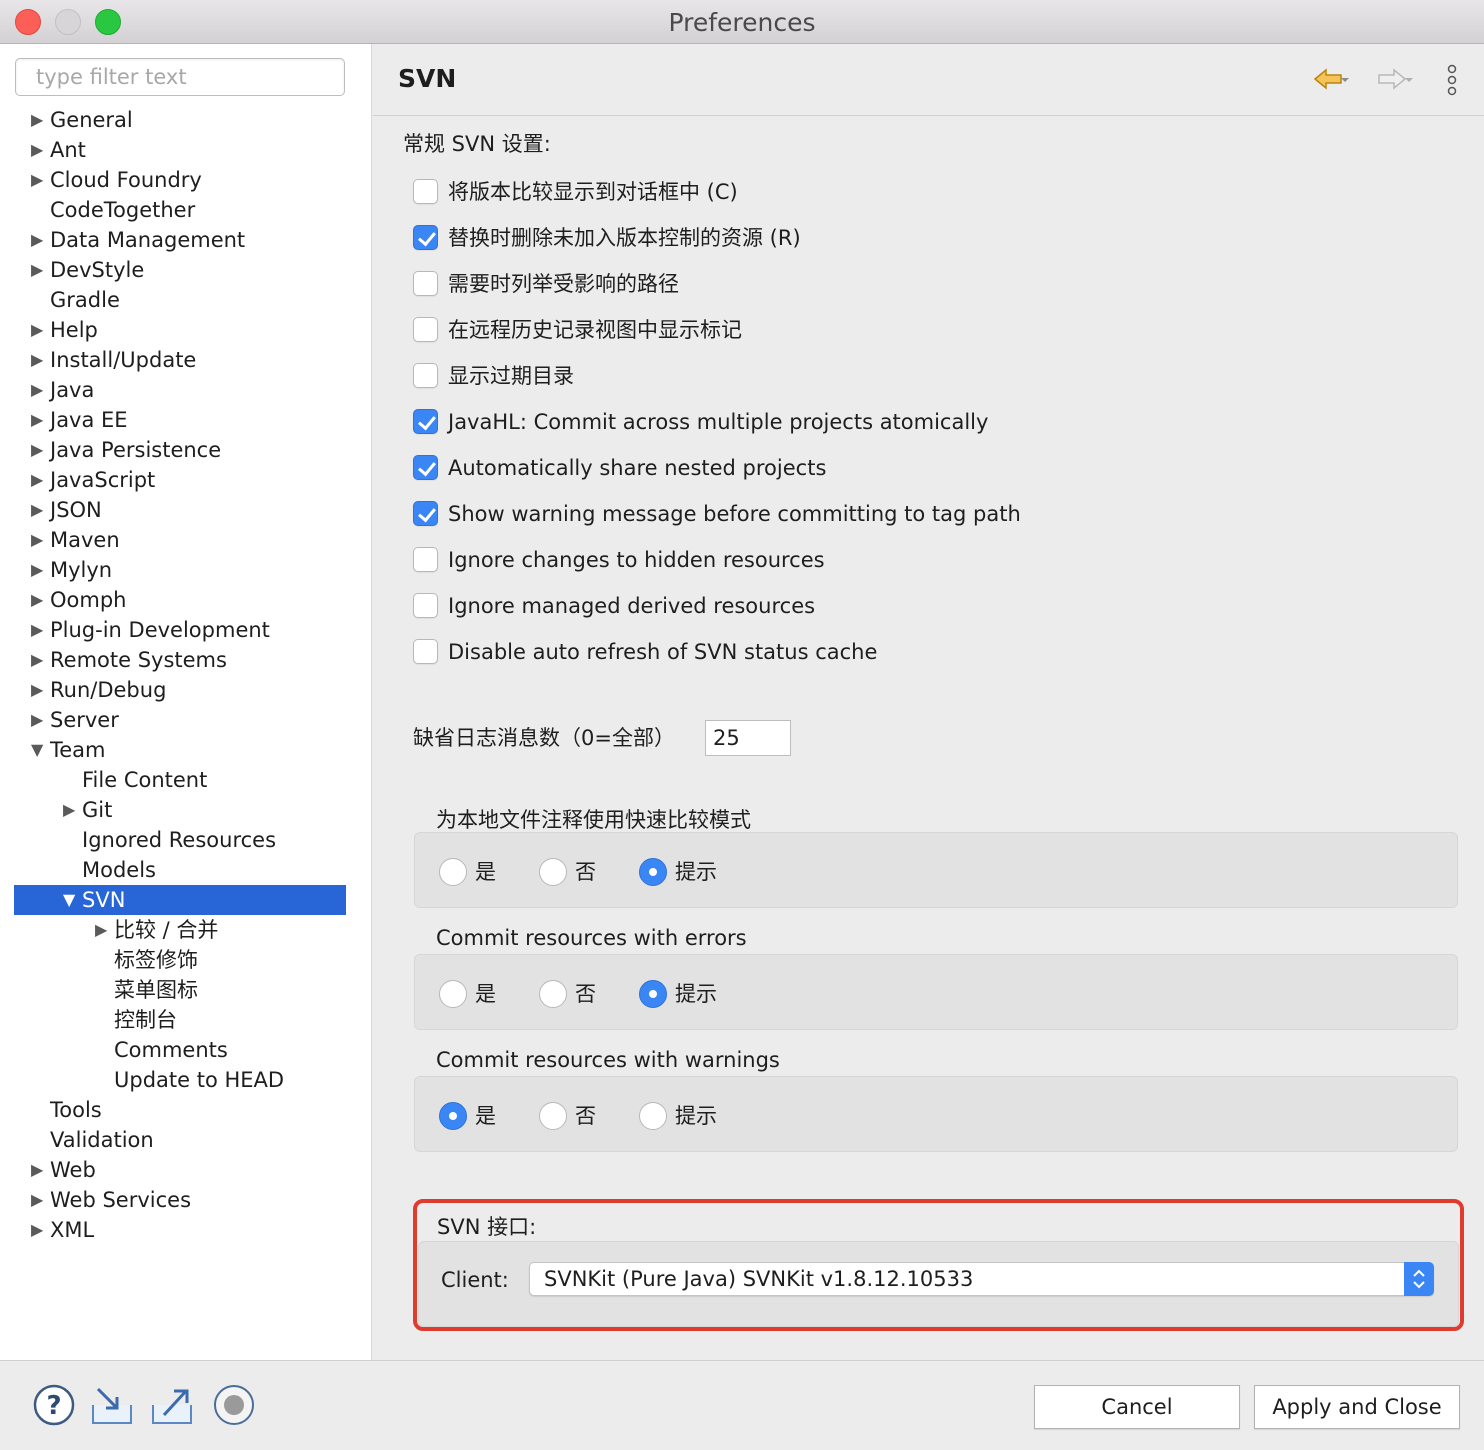  What do you see at coordinates (180, 77) in the screenshot?
I see `filter-input` at bounding box center [180, 77].